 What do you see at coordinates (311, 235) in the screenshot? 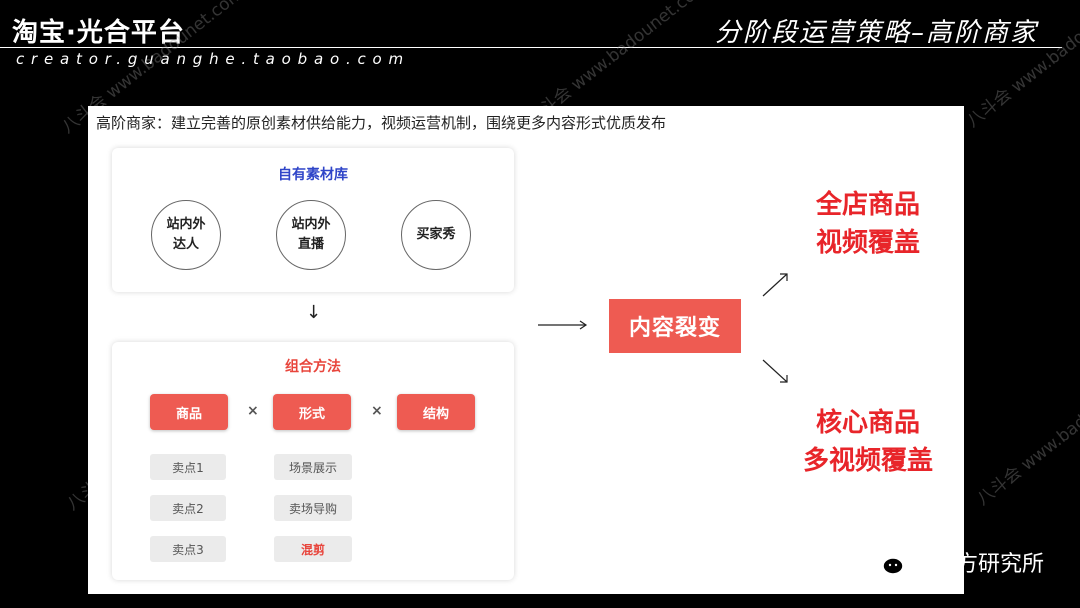
I see `circle-offsite-live: 站内外 直播` at bounding box center [311, 235].